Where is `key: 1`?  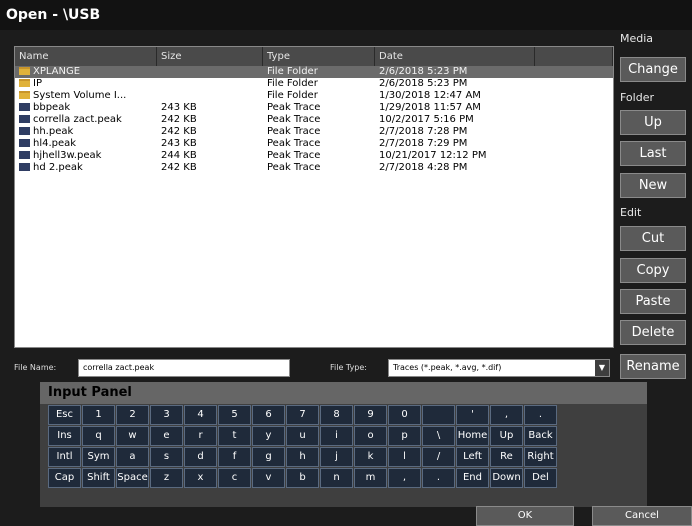 key: 1 is located at coordinates (98, 415).